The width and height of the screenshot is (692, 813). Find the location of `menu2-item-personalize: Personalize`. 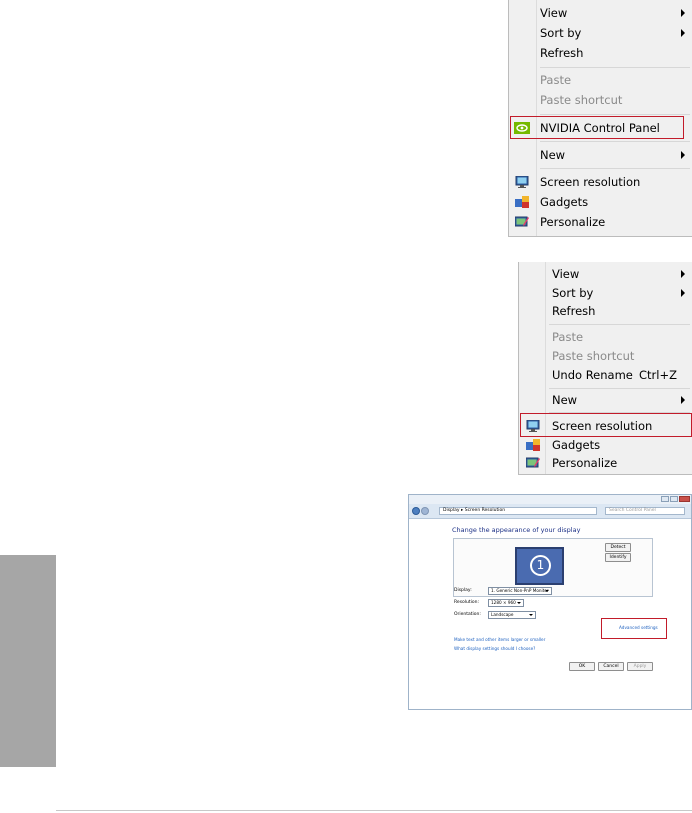

menu2-item-personalize: Personalize is located at coordinates (605, 463).